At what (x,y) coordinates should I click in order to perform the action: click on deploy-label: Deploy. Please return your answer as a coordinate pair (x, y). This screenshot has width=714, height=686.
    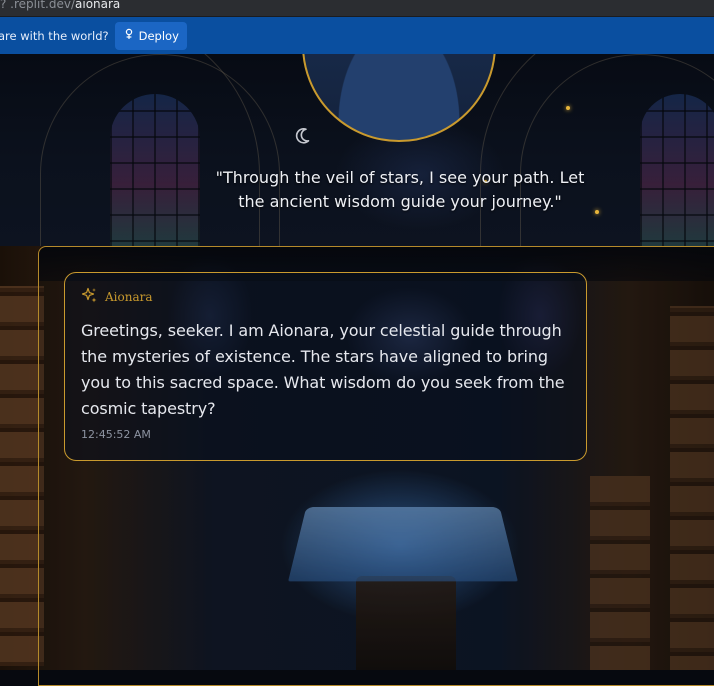
    Looking at the image, I should click on (158, 35).